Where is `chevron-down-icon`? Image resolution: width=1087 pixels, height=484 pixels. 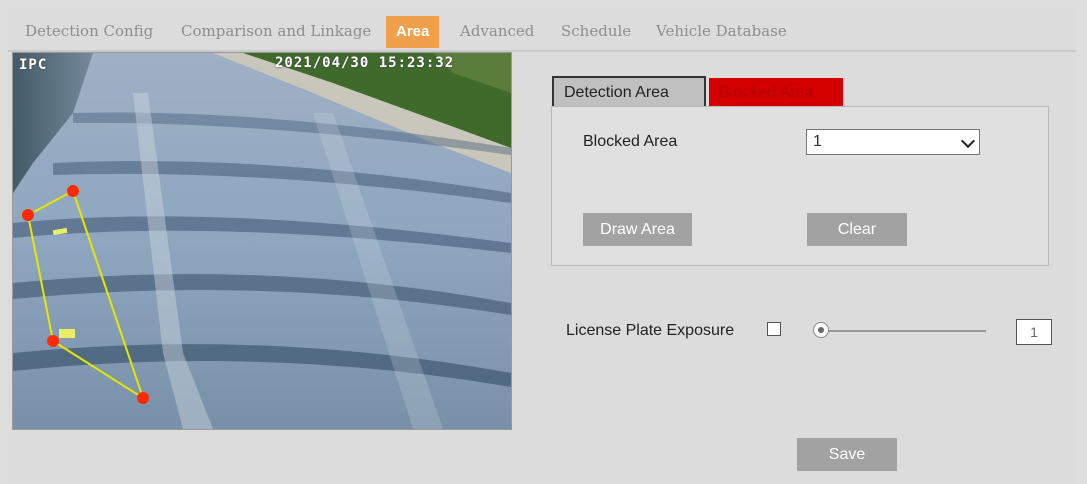
chevron-down-icon is located at coordinates (968, 141).